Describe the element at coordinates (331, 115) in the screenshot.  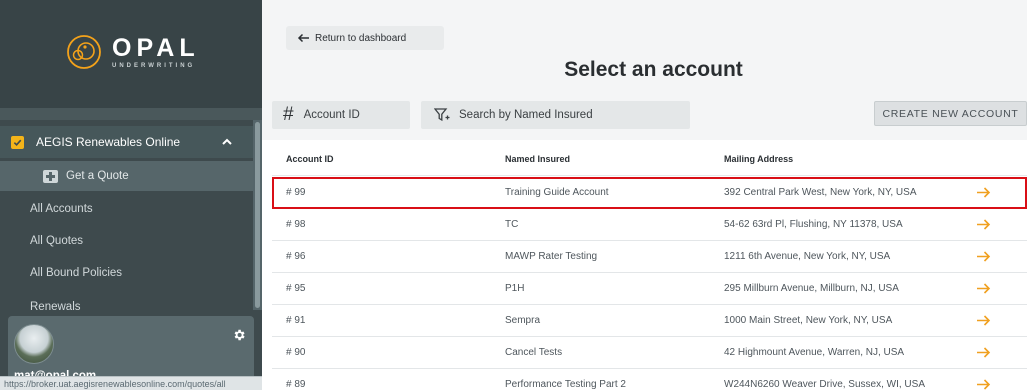
I see `account-id-placeholder: Account ID` at that location.